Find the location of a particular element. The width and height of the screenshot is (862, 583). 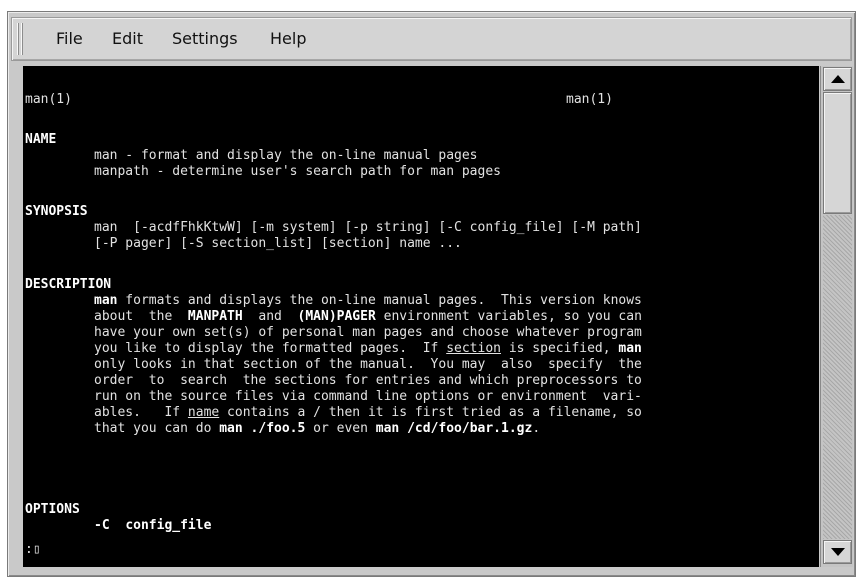

scroll-up-button is located at coordinates (837, 79).